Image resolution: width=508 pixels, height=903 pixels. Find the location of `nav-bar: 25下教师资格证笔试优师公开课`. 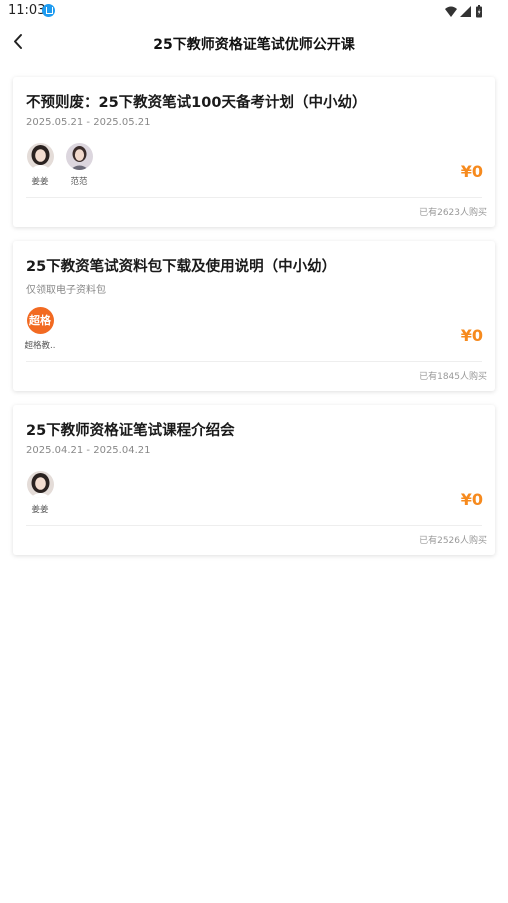

nav-bar: 25下教师资格证笔试优师公开课 is located at coordinates (254, 43).